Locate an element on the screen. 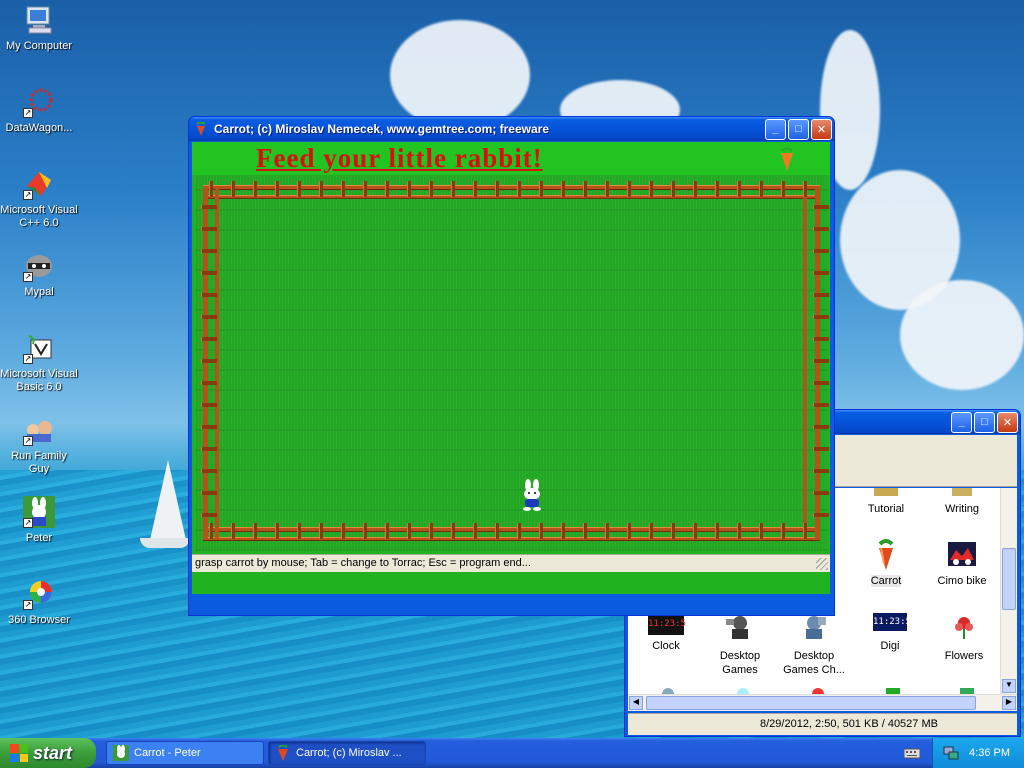 The width and height of the screenshot is (1024, 768). mypal-raccoon-icon: ↗ is located at coordinates (39, 266).